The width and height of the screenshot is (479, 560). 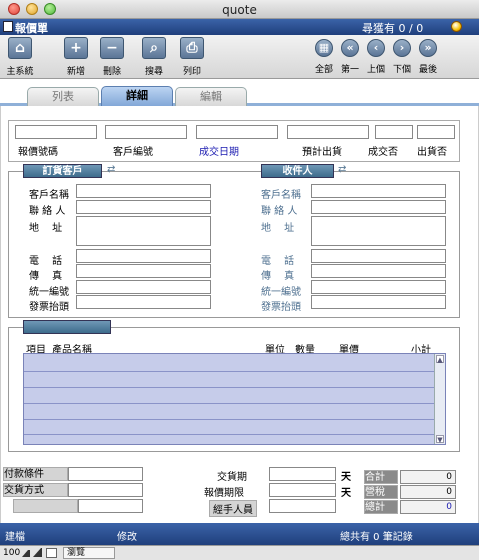 What do you see at coordinates (26, 553) in the screenshot?
I see `zoom-out-icon` at bounding box center [26, 553].